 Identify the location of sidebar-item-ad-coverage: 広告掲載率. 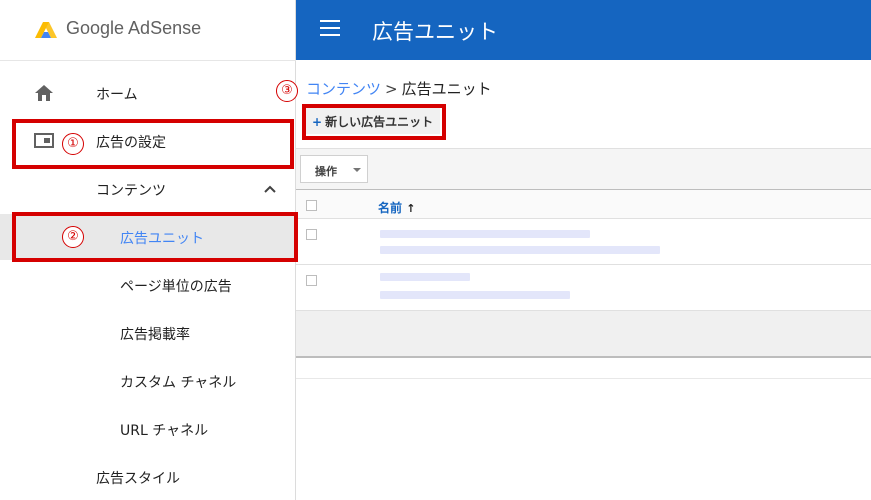
(148, 333).